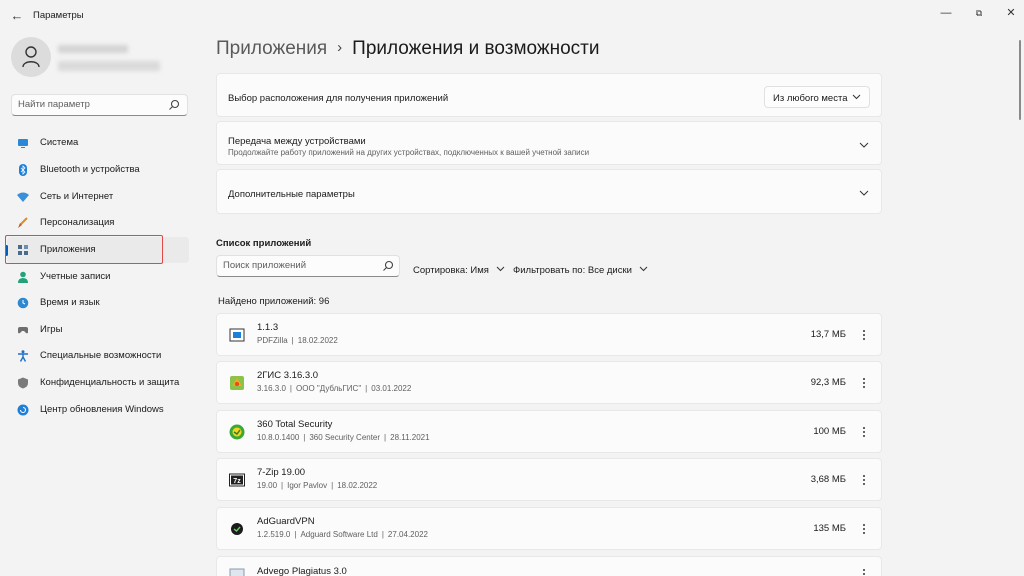 Image resolution: width=1024 pixels, height=576 pixels. What do you see at coordinates (23, 143) in the screenshot?
I see `monitor-icon` at bounding box center [23, 143].